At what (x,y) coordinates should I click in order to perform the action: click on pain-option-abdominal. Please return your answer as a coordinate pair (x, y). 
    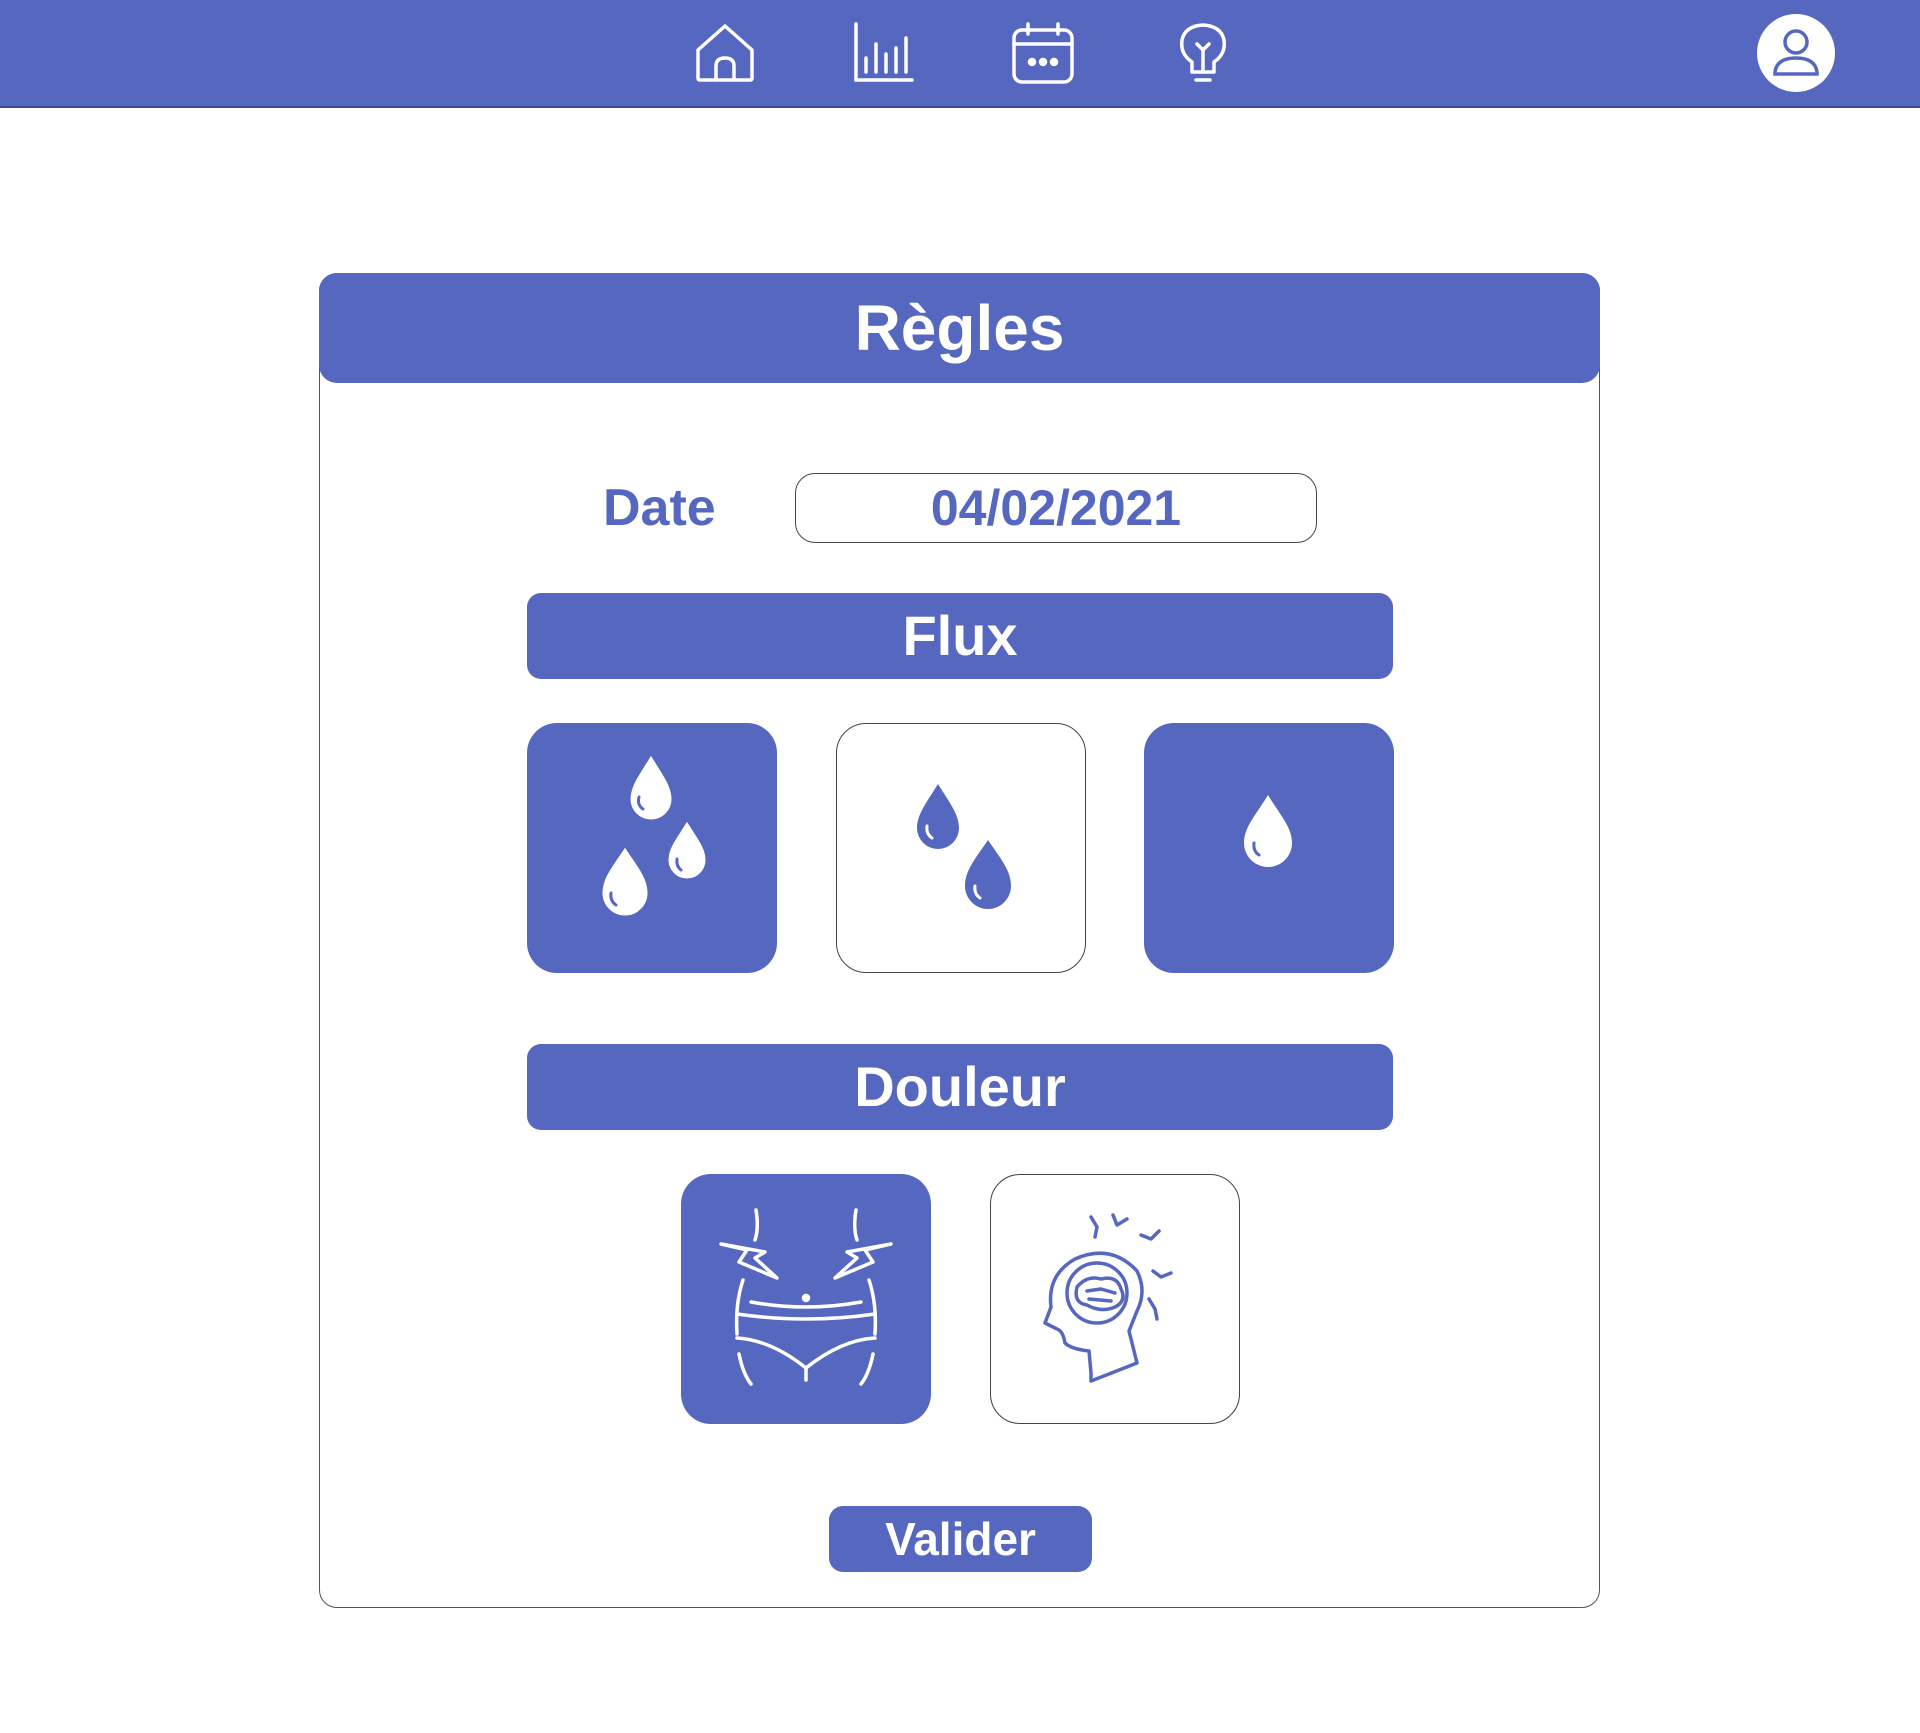
    Looking at the image, I should click on (806, 1299).